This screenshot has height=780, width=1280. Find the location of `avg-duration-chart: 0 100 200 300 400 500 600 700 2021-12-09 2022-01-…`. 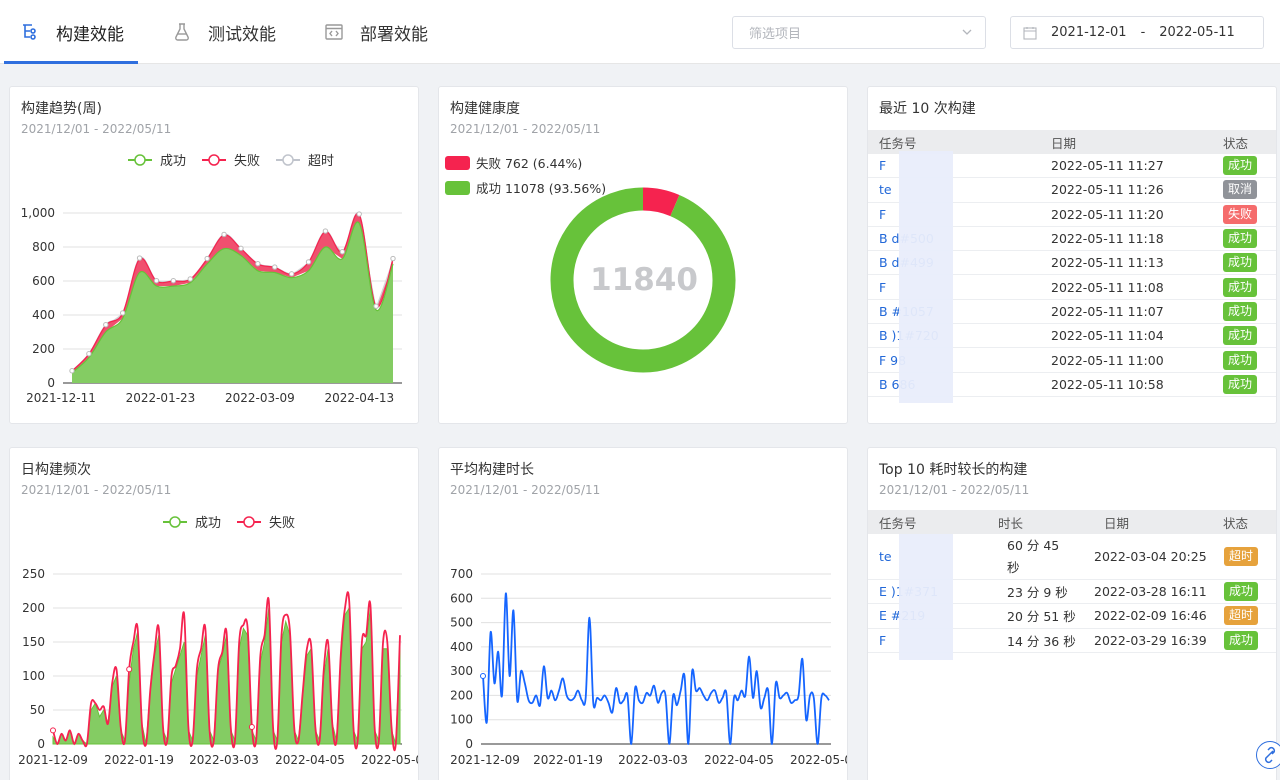

avg-duration-chart: 0 100 200 300 400 500 600 700 2021-12-09 2022-01-… is located at coordinates (649, 667).